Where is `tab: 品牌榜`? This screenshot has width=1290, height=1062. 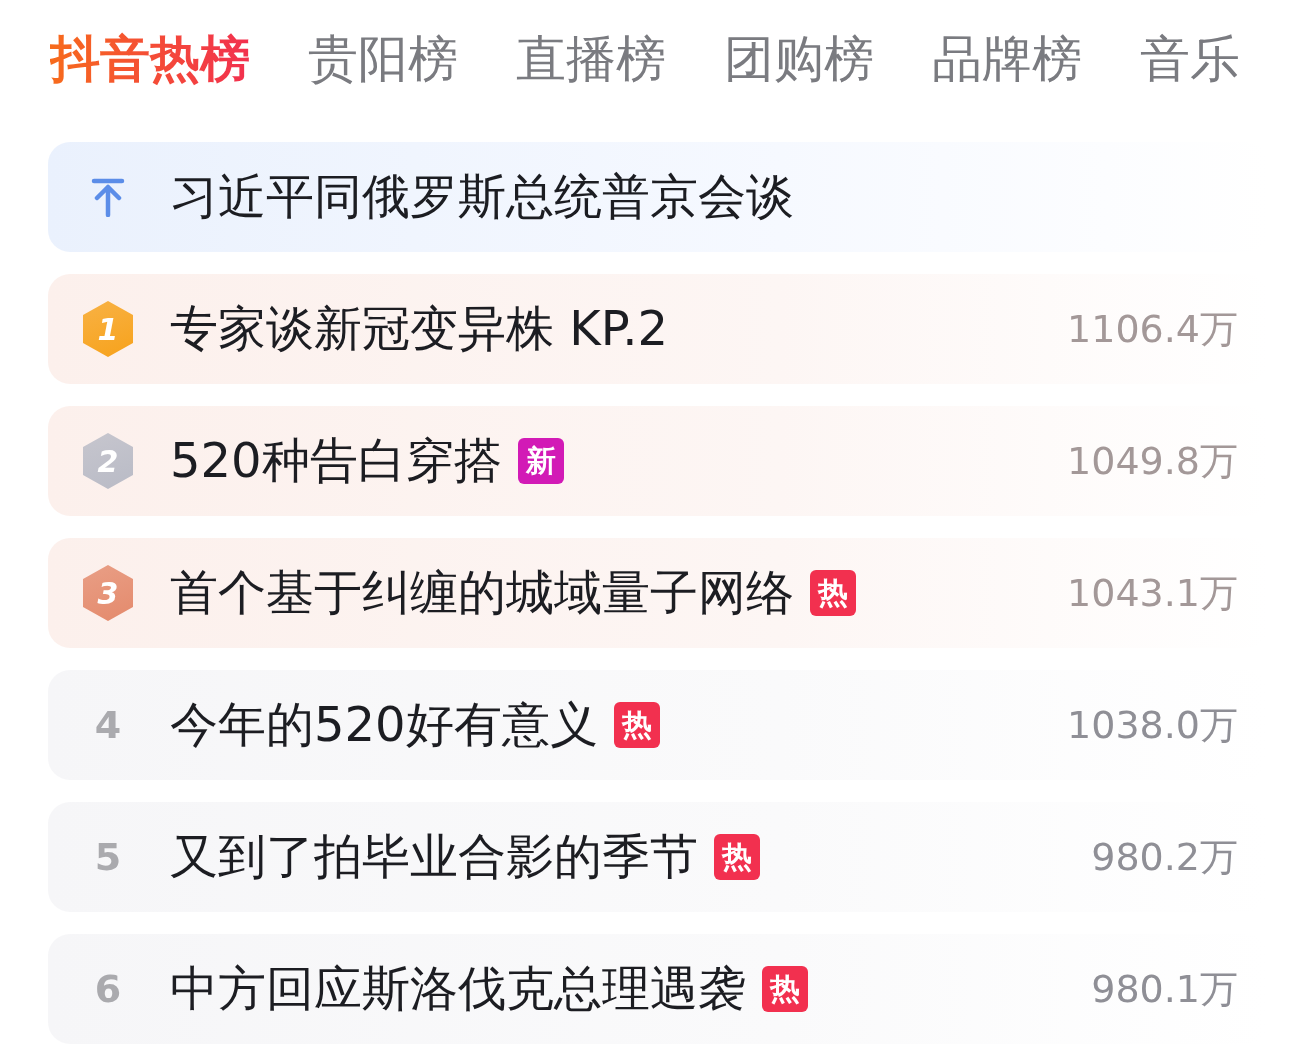
tab: 品牌榜 is located at coordinates (1007, 59).